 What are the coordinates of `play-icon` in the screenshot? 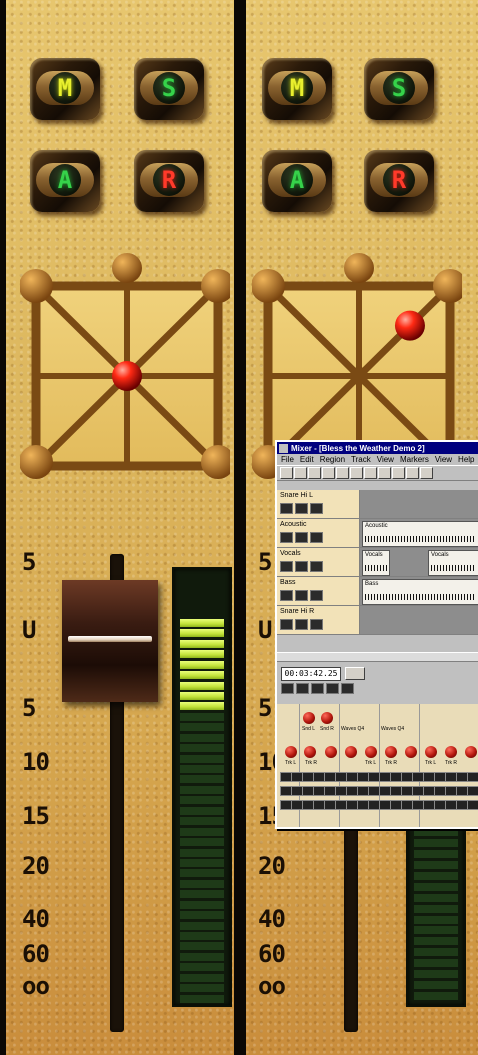 It's located at (317, 688).